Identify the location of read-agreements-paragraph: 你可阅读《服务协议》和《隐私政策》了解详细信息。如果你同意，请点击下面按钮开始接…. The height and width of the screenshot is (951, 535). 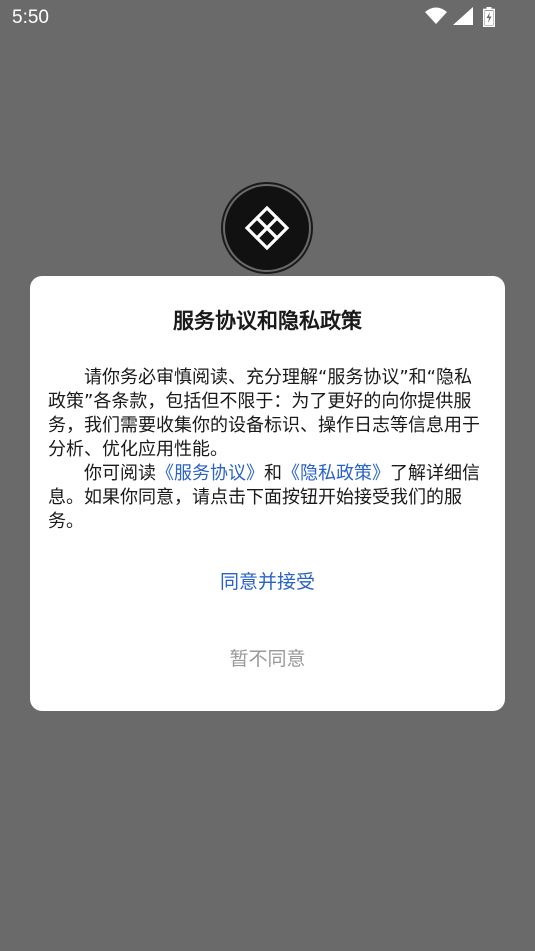
(268, 498).